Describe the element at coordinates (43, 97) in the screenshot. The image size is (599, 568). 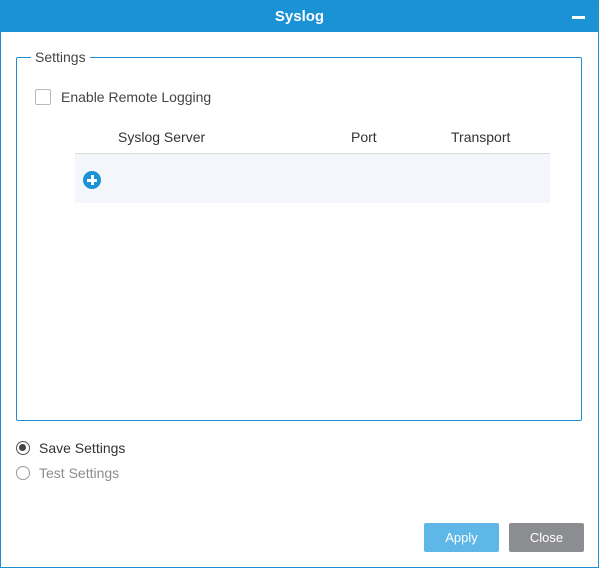
I see `enable-remote-logging-checkbox` at that location.